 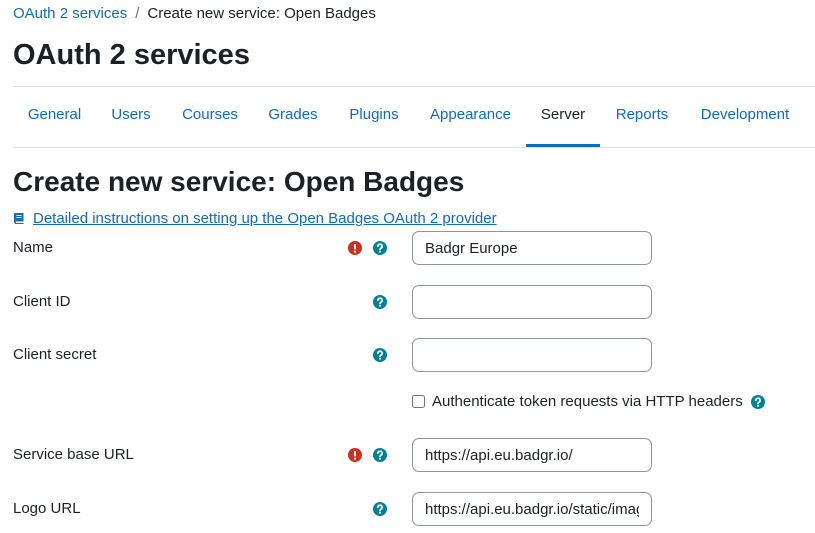 What do you see at coordinates (73, 454) in the screenshot?
I see `service-base-url-label: Service base URL` at bounding box center [73, 454].